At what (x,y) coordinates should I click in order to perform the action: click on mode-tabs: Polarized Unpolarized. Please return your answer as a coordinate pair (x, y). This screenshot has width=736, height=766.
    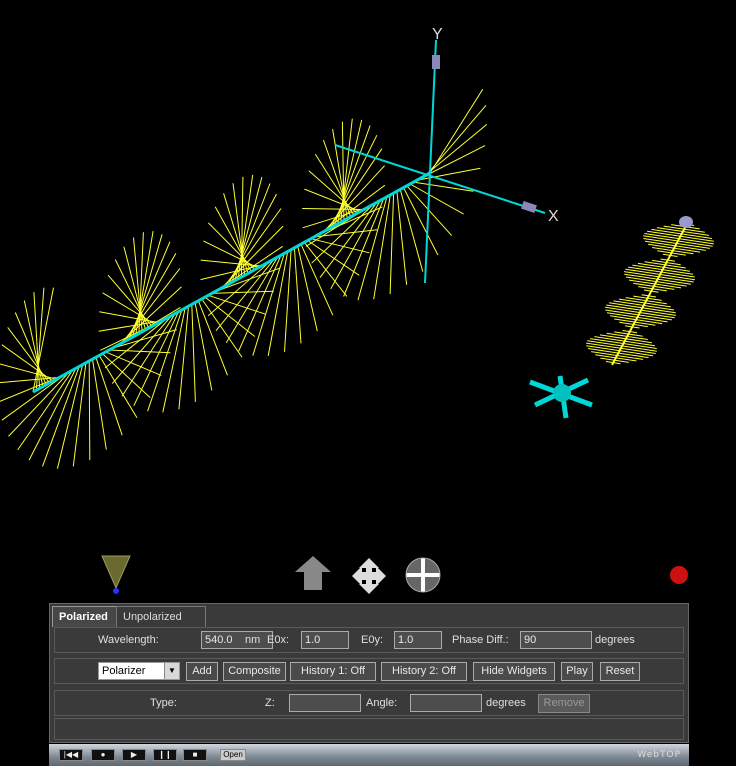
    Looking at the image, I should click on (369, 615).